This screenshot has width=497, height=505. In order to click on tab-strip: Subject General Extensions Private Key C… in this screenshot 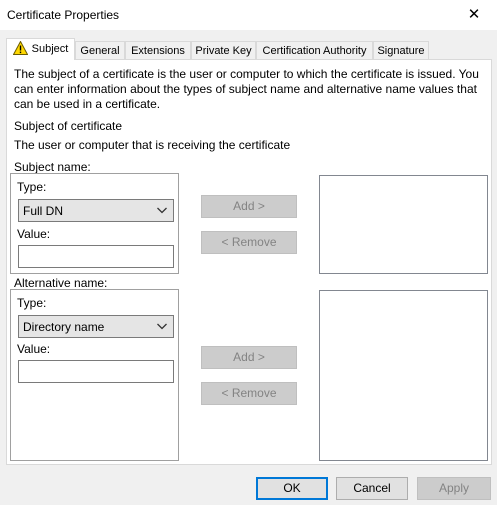, I will do `click(249, 49)`.